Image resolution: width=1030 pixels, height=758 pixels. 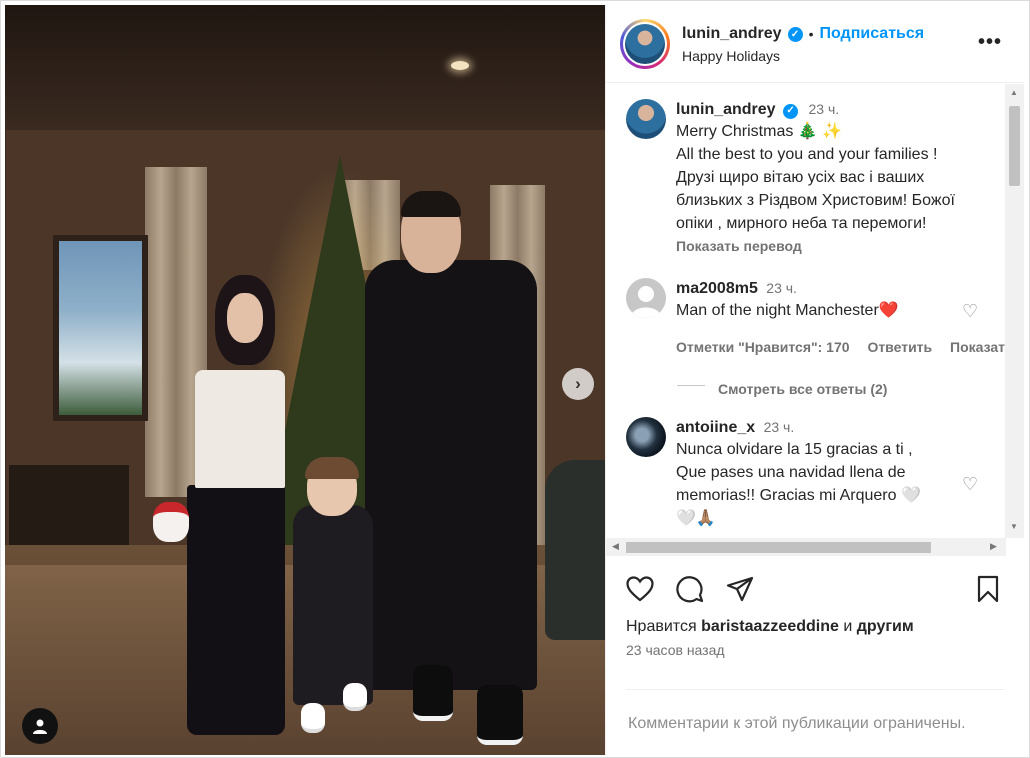 What do you see at coordinates (240, 429) in the screenshot?
I see `woman-top` at bounding box center [240, 429].